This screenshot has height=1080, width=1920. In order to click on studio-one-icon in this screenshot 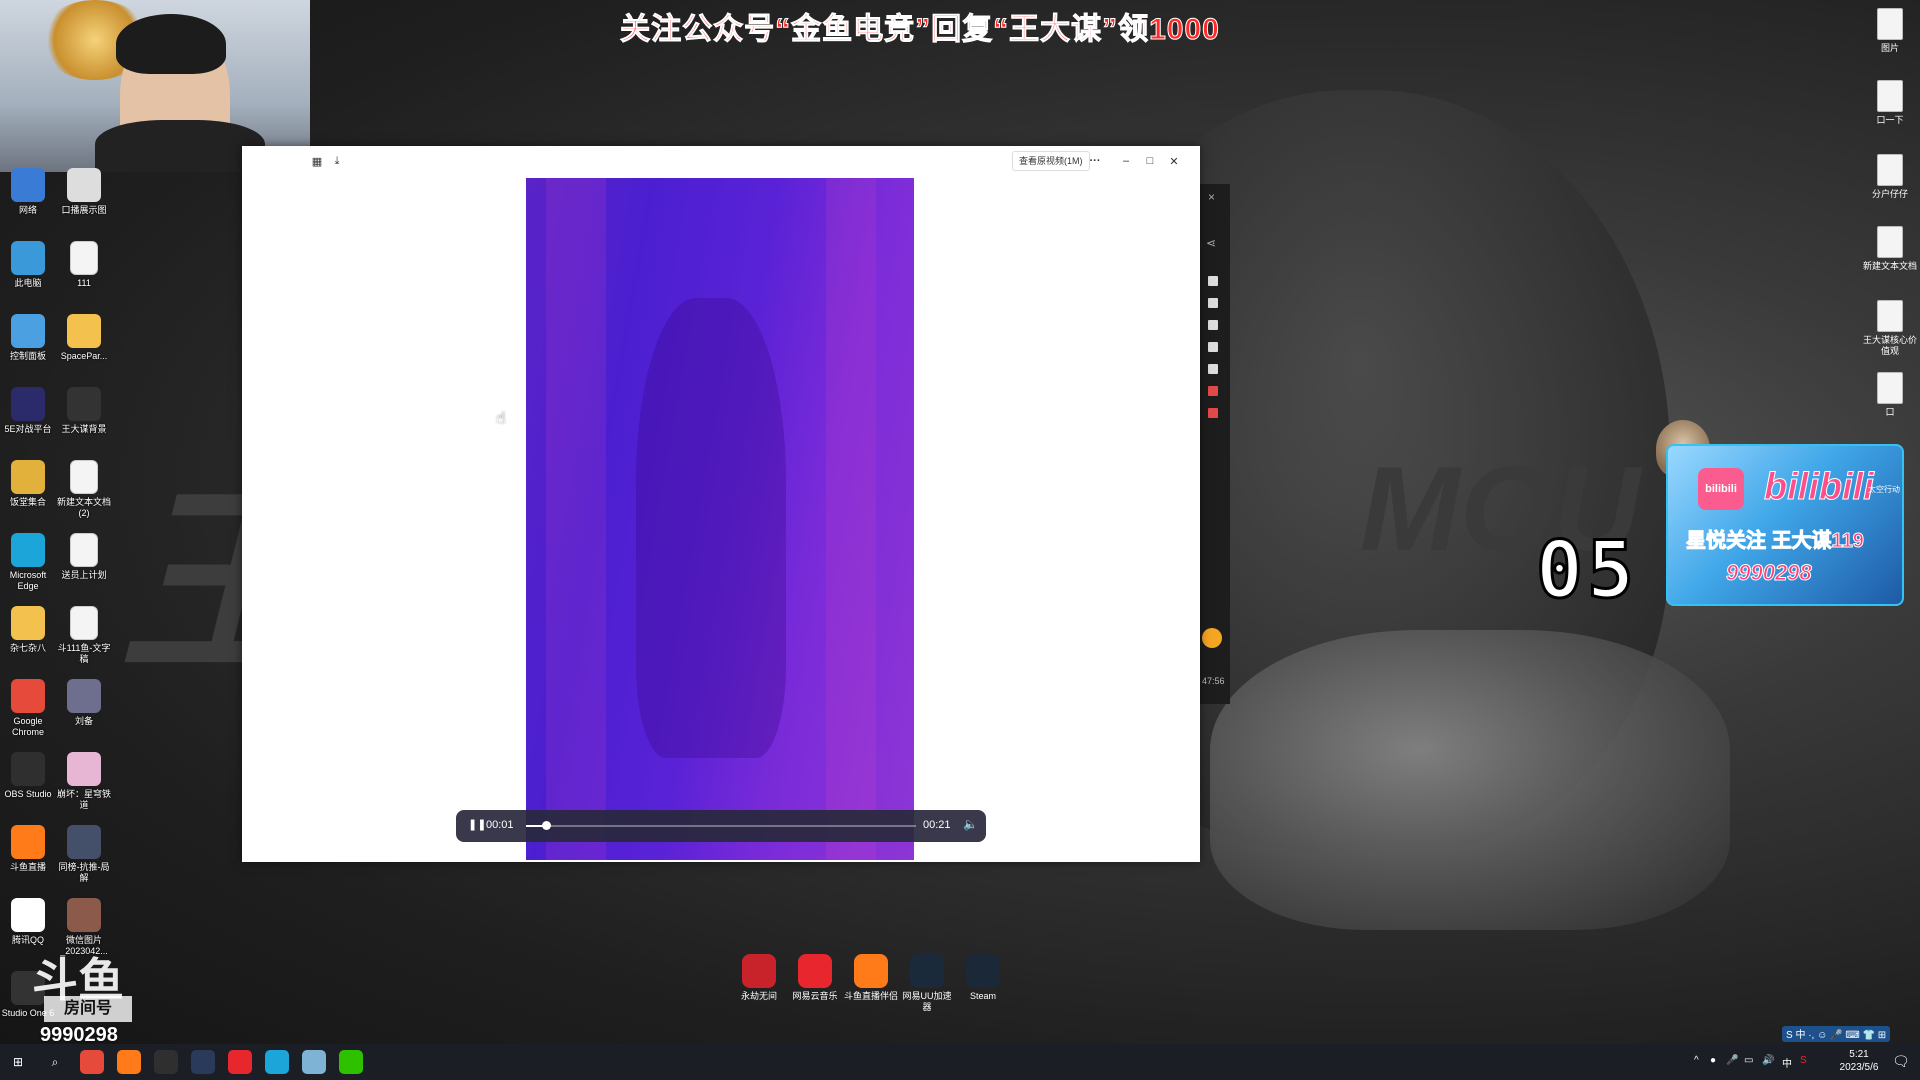, I will do `click(203, 1062)`.